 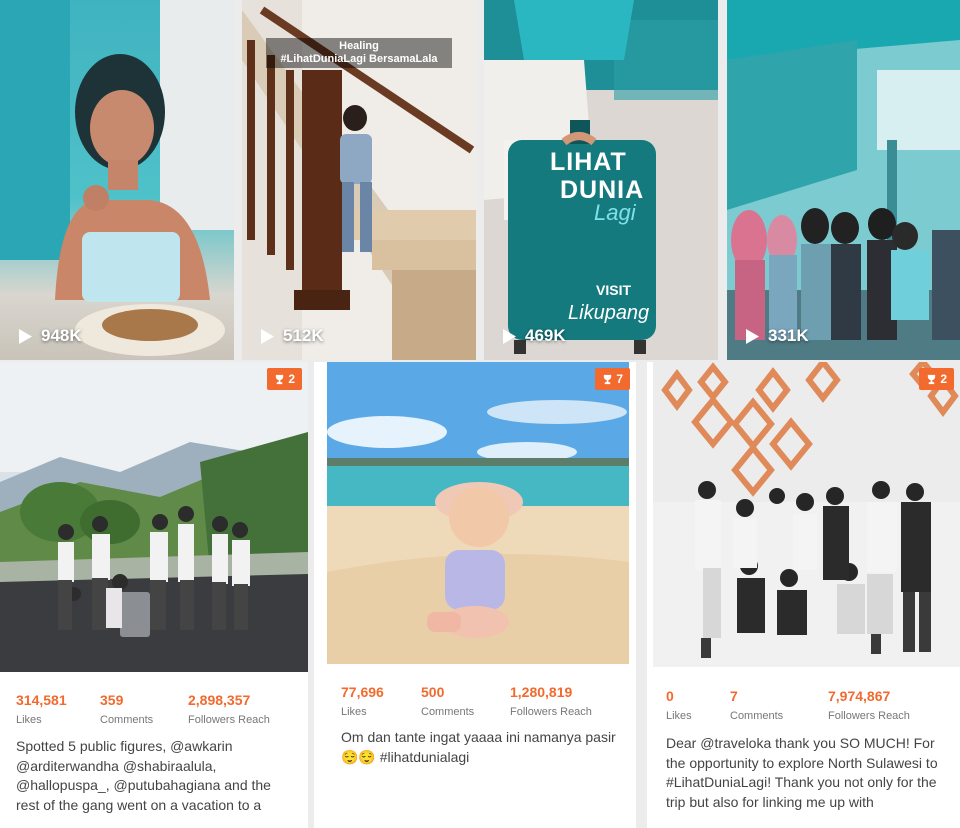 I want to click on comments-value: 500, so click(x=433, y=692).